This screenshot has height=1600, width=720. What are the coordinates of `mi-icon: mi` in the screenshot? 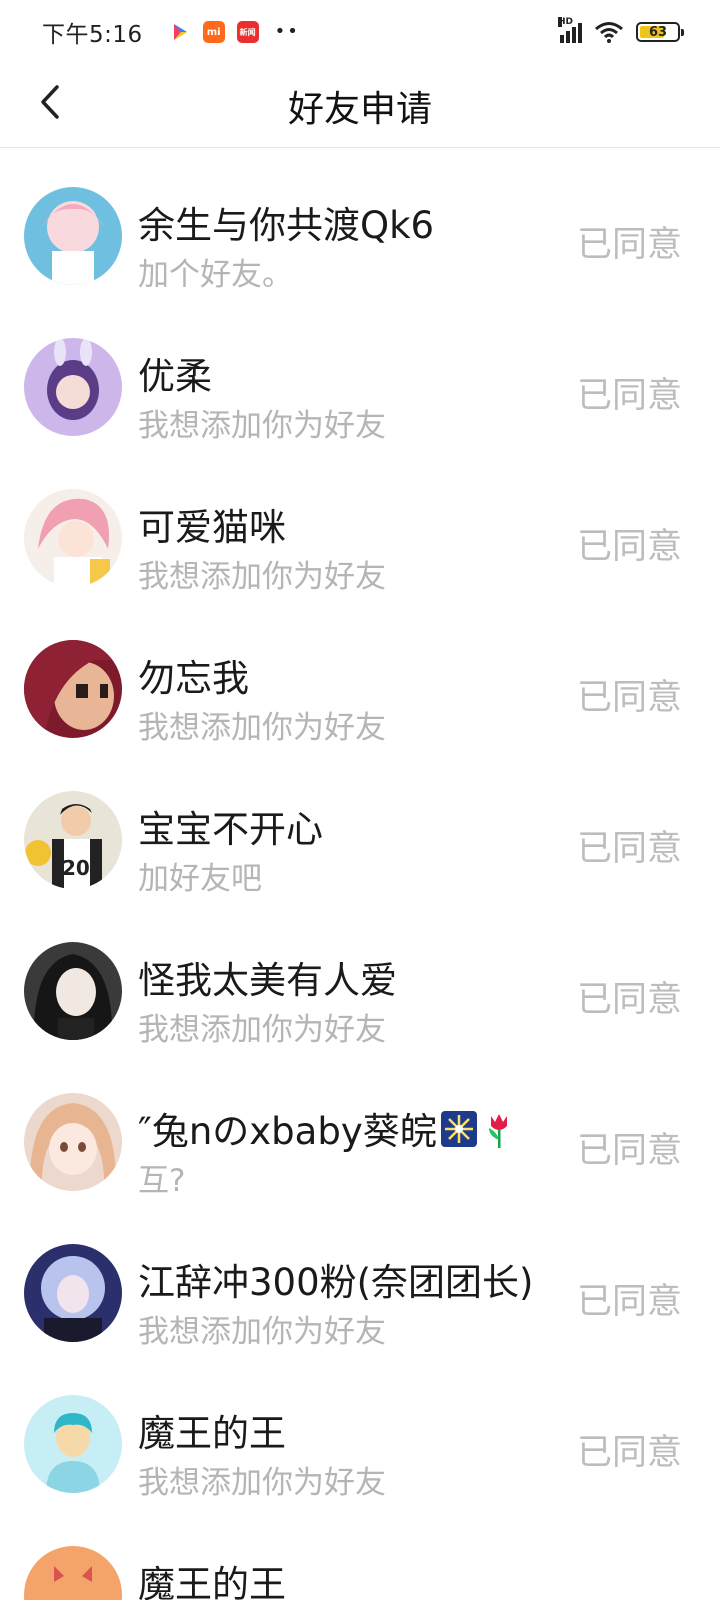 It's located at (213, 32).